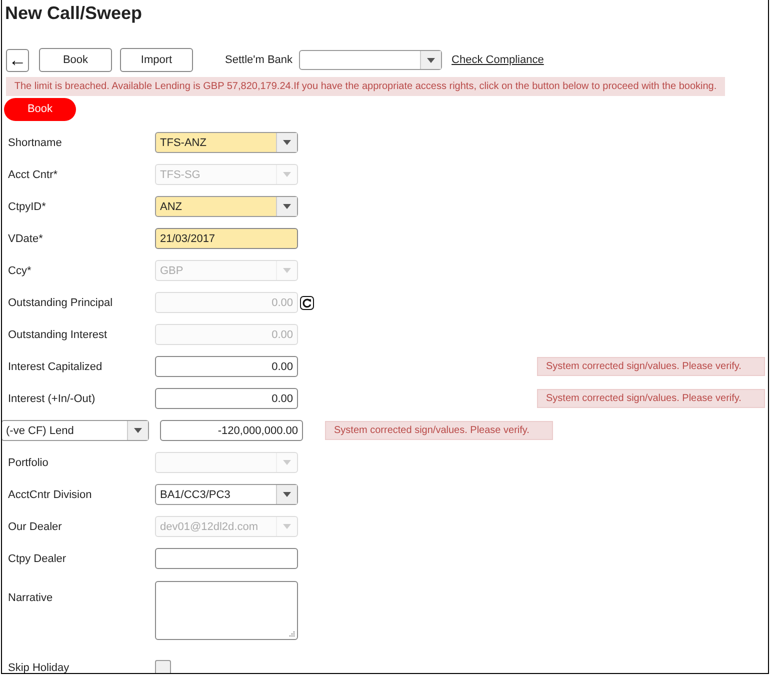 This screenshot has width=771, height=675. What do you see at coordinates (40, 109) in the screenshot?
I see `book-button: Book` at bounding box center [40, 109].